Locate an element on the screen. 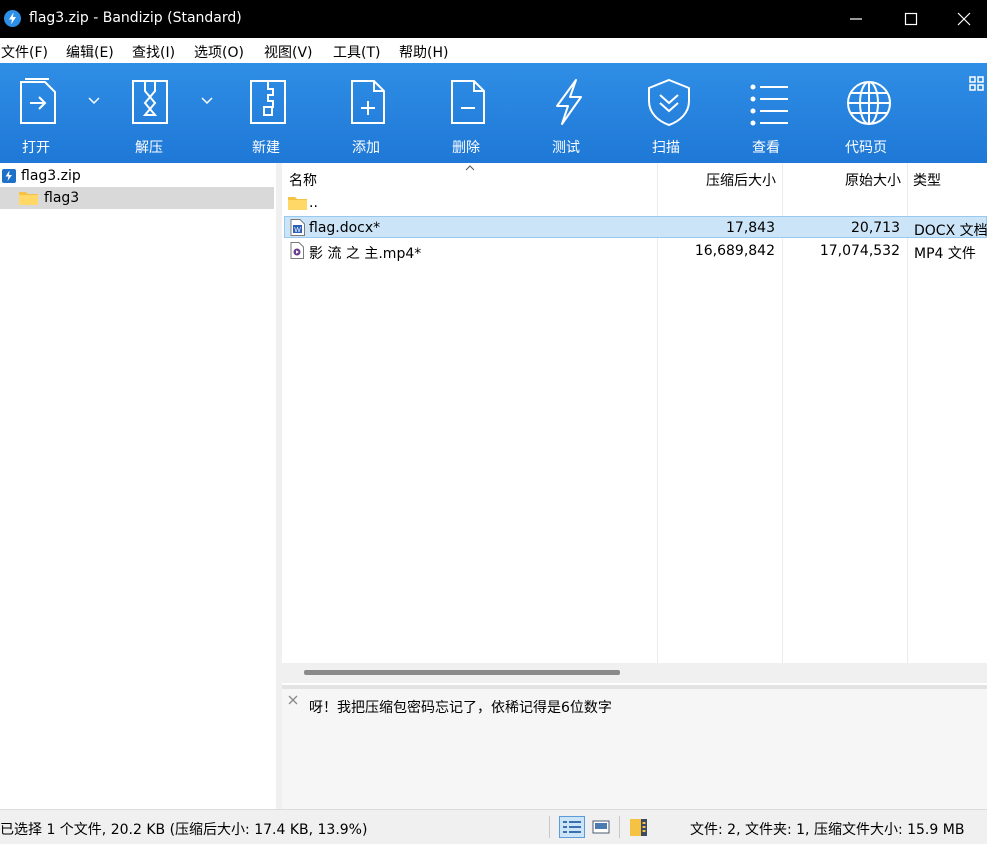 The height and width of the screenshot is (844, 987). open-dropdown-icon is located at coordinates (94, 101).